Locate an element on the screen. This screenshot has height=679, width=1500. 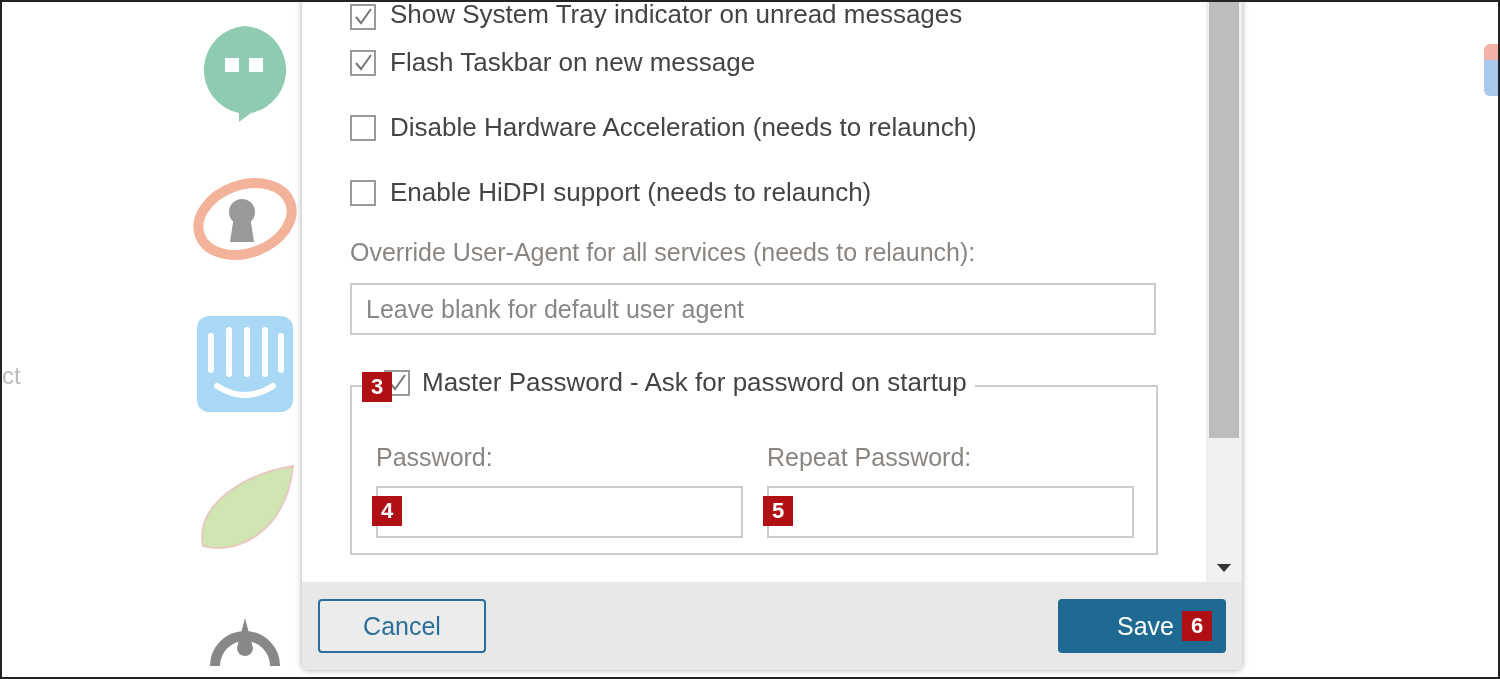
annotation-badge: 4 is located at coordinates (387, 511).